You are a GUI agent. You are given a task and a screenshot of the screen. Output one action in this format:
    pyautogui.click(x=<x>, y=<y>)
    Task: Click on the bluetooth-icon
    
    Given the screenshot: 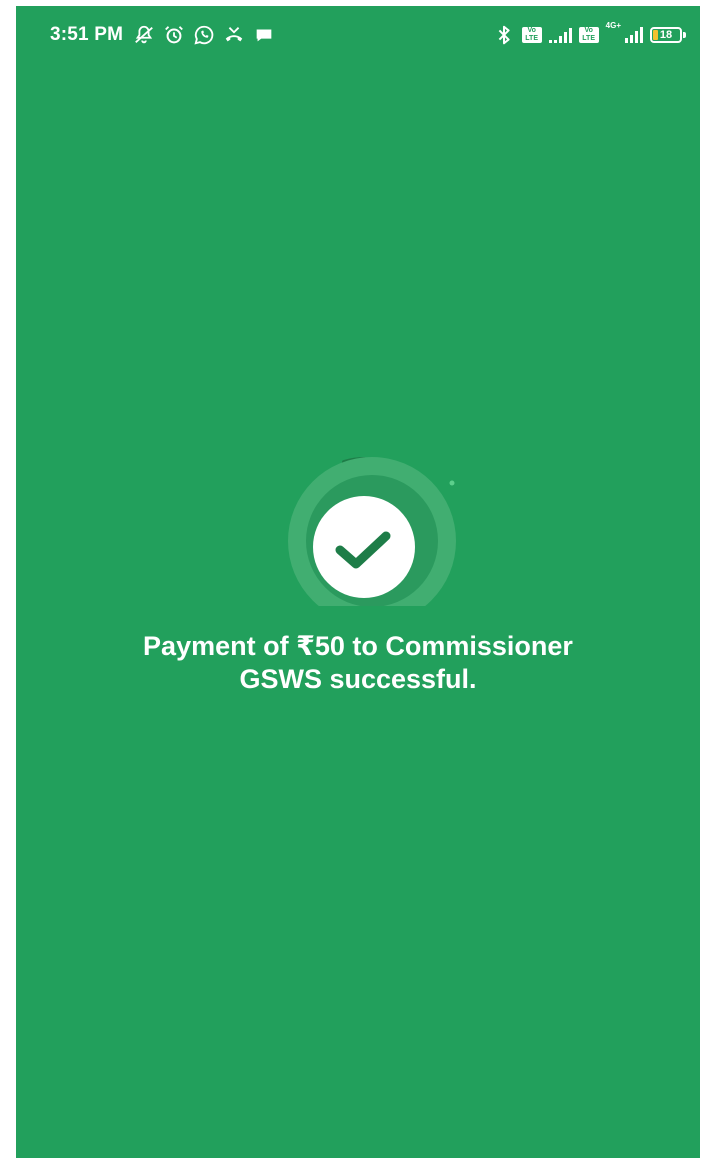 What is the action you would take?
    pyautogui.click(x=504, y=35)
    